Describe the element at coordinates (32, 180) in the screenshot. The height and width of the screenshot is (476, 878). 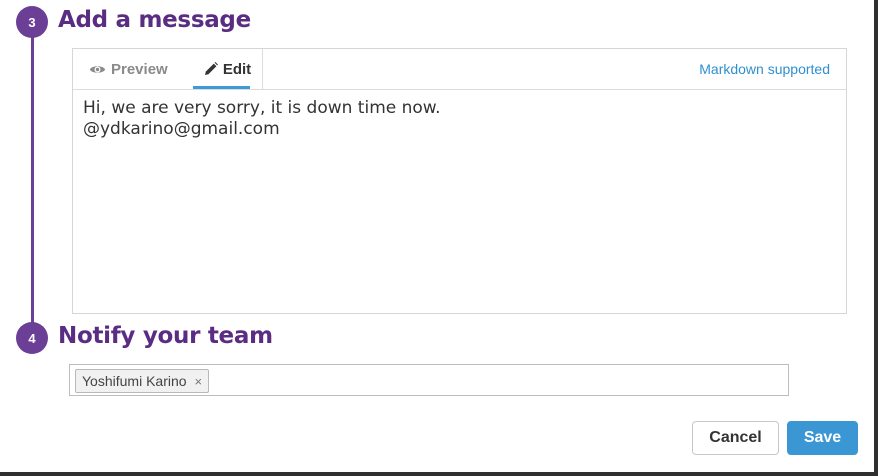
I see `step-connector-line` at that location.